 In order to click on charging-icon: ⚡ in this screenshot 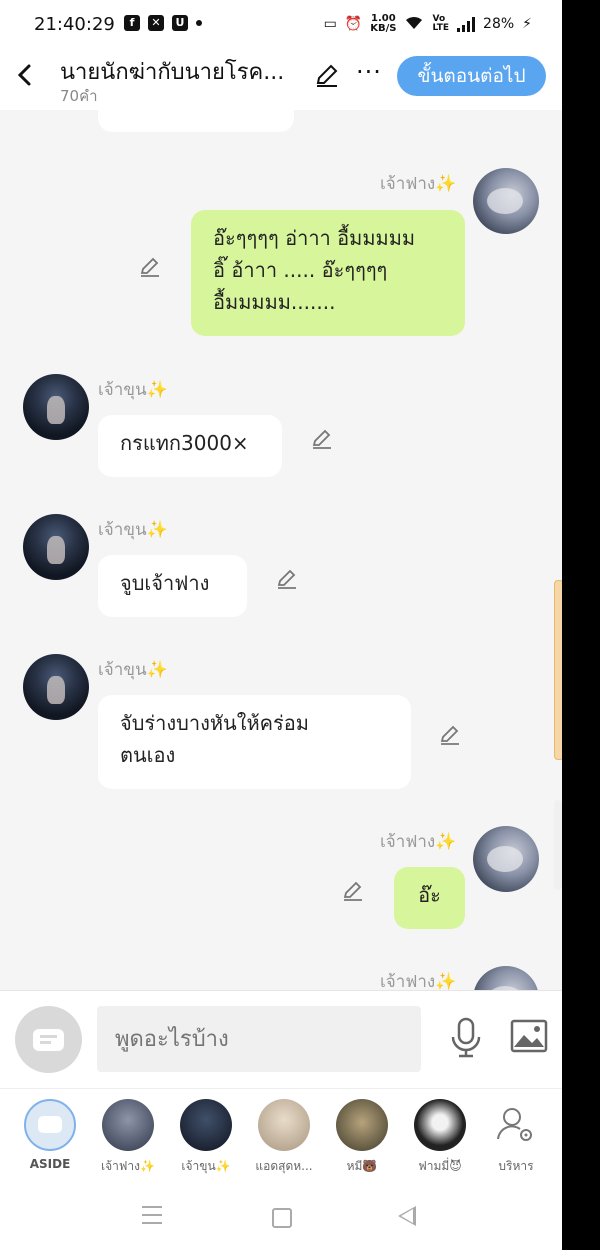, I will do `click(527, 24)`.